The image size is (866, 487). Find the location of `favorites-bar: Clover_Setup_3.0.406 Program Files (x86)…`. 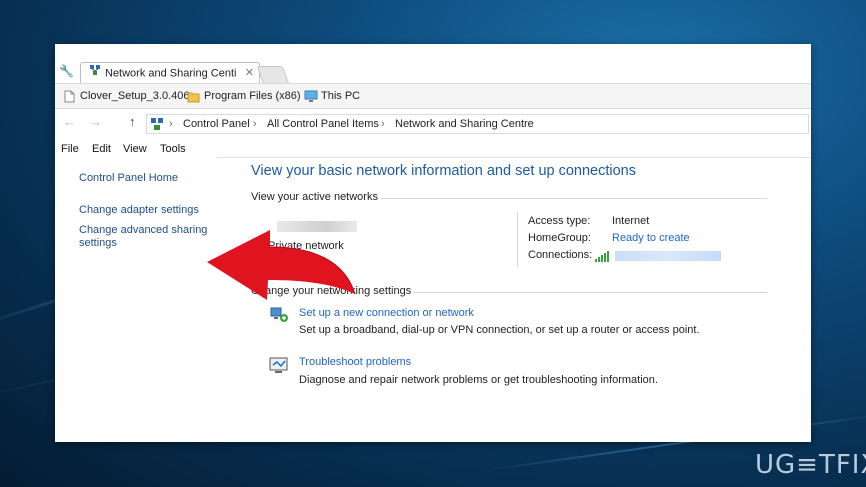

favorites-bar: Clover_Setup_3.0.406 Program Files (x86)… is located at coordinates (433, 96).